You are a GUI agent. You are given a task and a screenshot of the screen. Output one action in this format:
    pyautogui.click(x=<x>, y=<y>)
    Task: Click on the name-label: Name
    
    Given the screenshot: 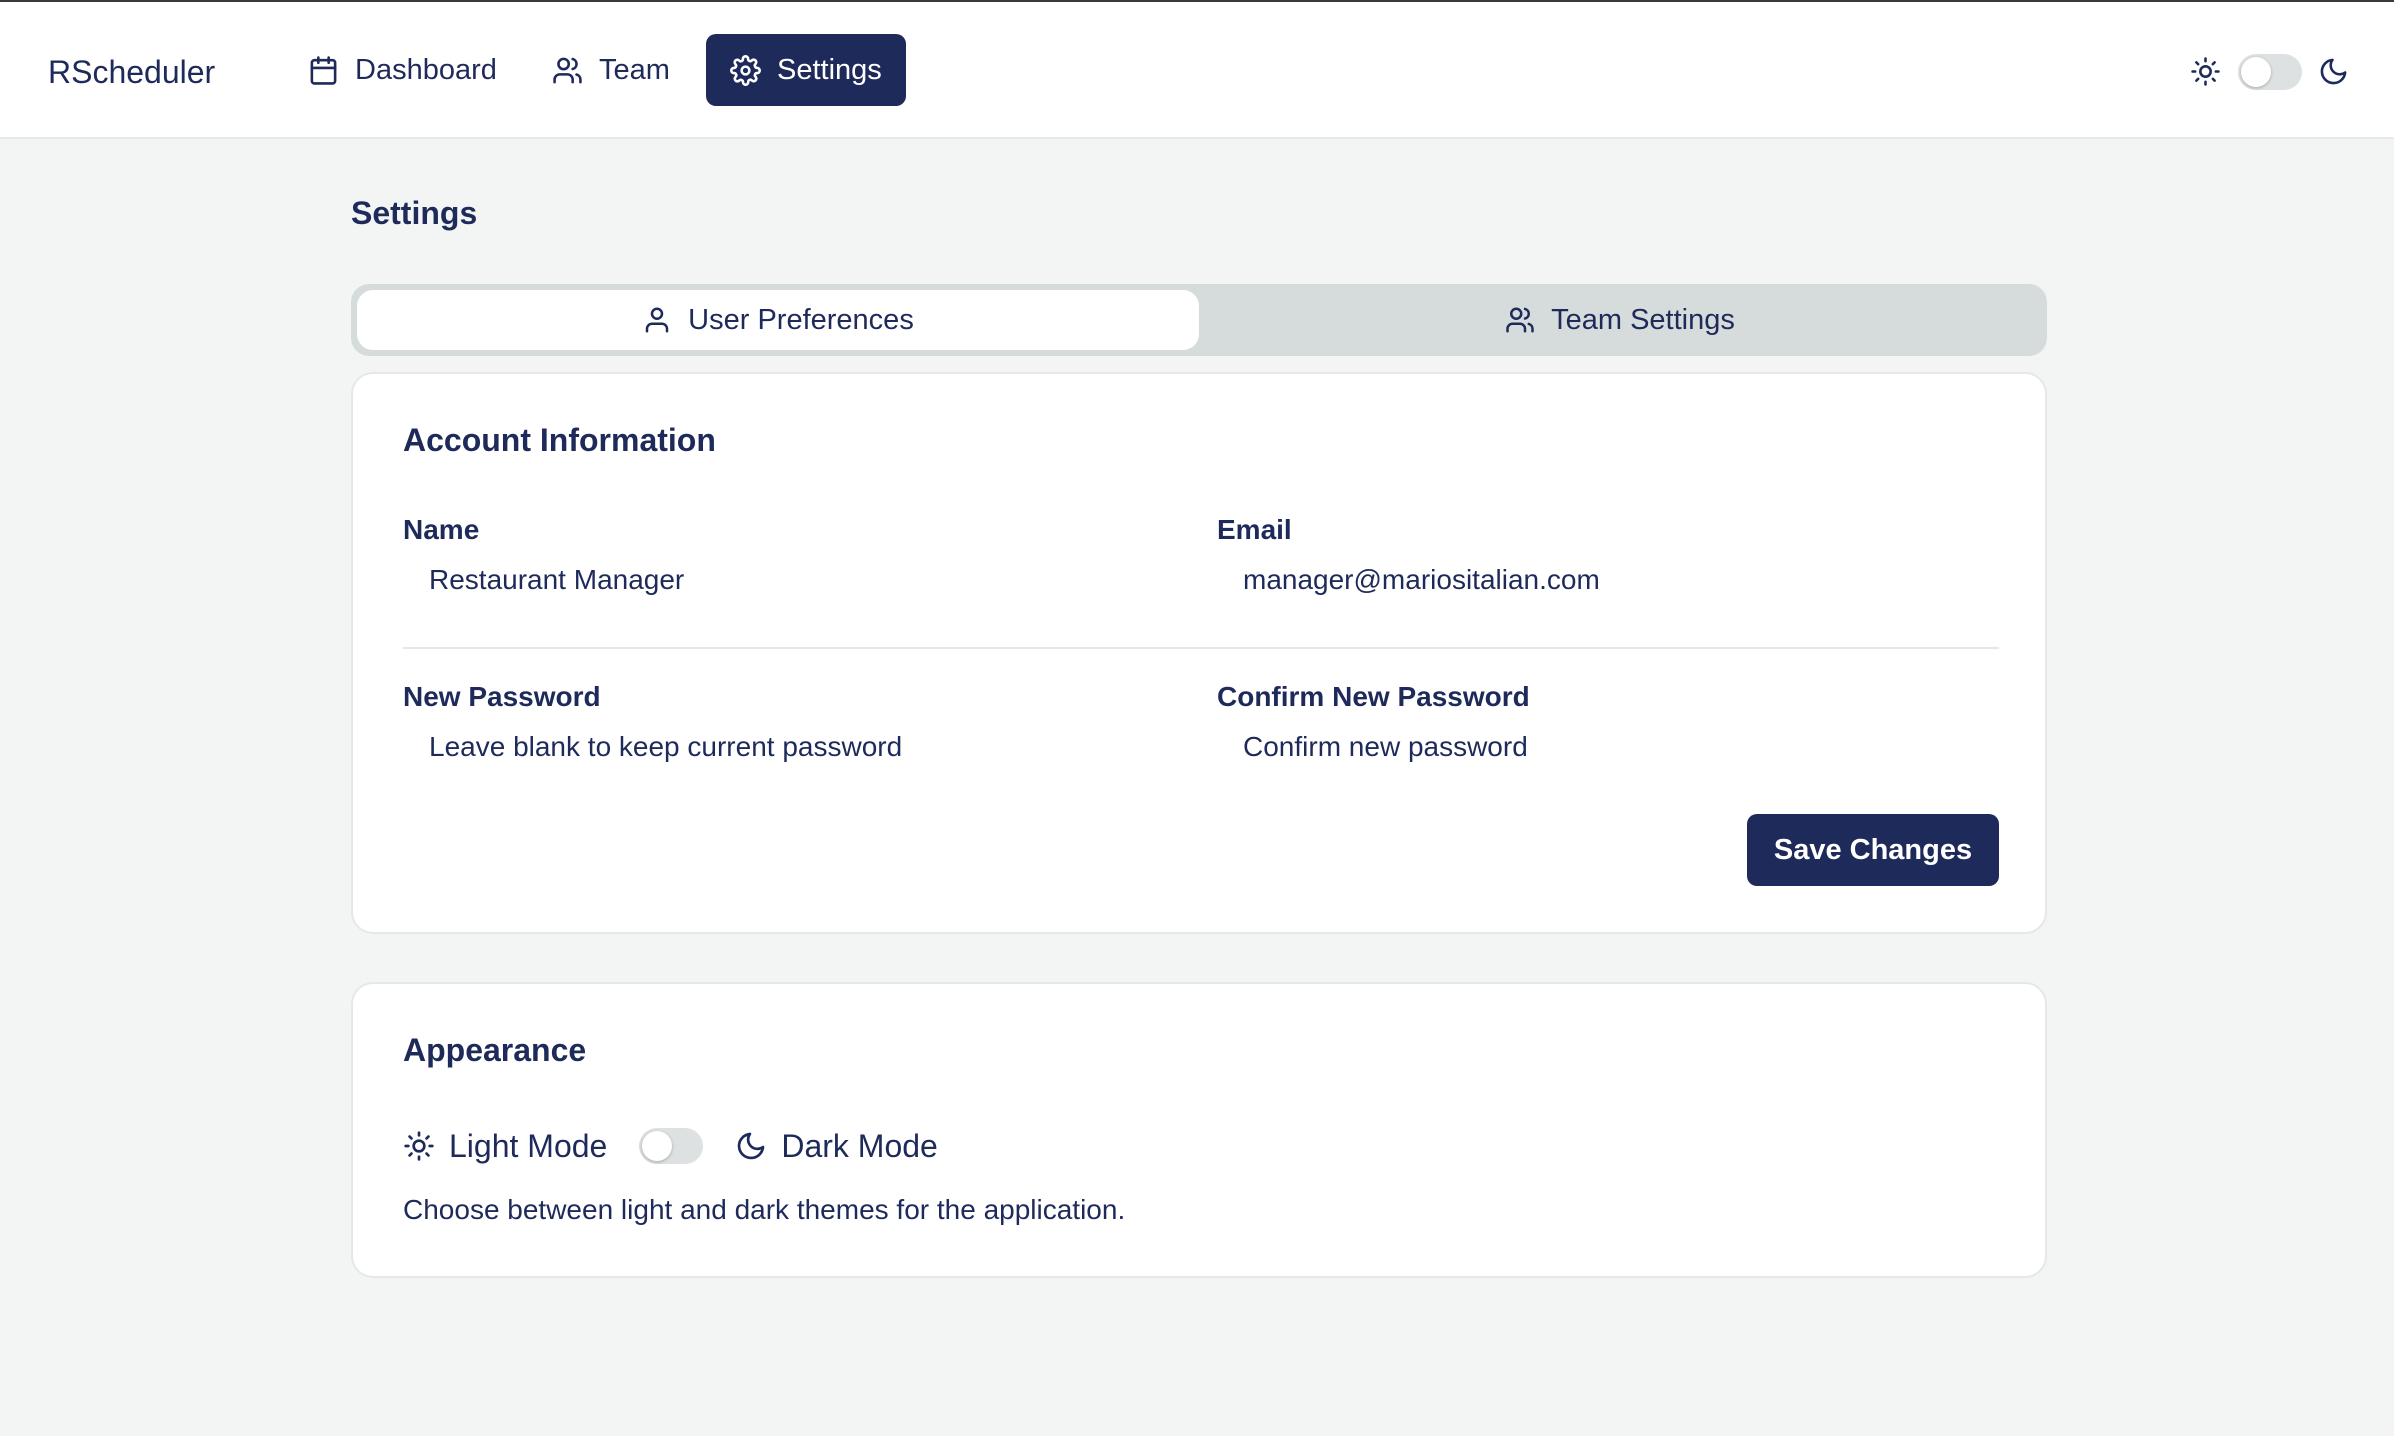 What is the action you would take?
    pyautogui.click(x=441, y=529)
    